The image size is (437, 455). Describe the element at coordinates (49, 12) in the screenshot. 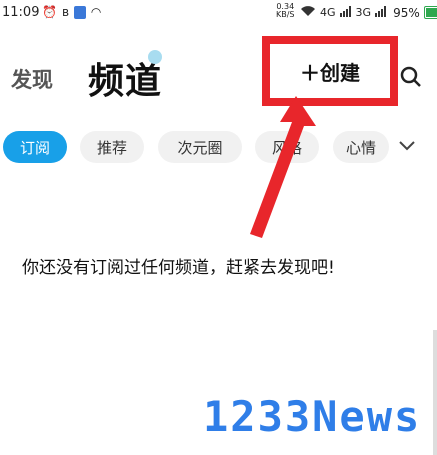

I see `alarm-icon: ⏰` at that location.